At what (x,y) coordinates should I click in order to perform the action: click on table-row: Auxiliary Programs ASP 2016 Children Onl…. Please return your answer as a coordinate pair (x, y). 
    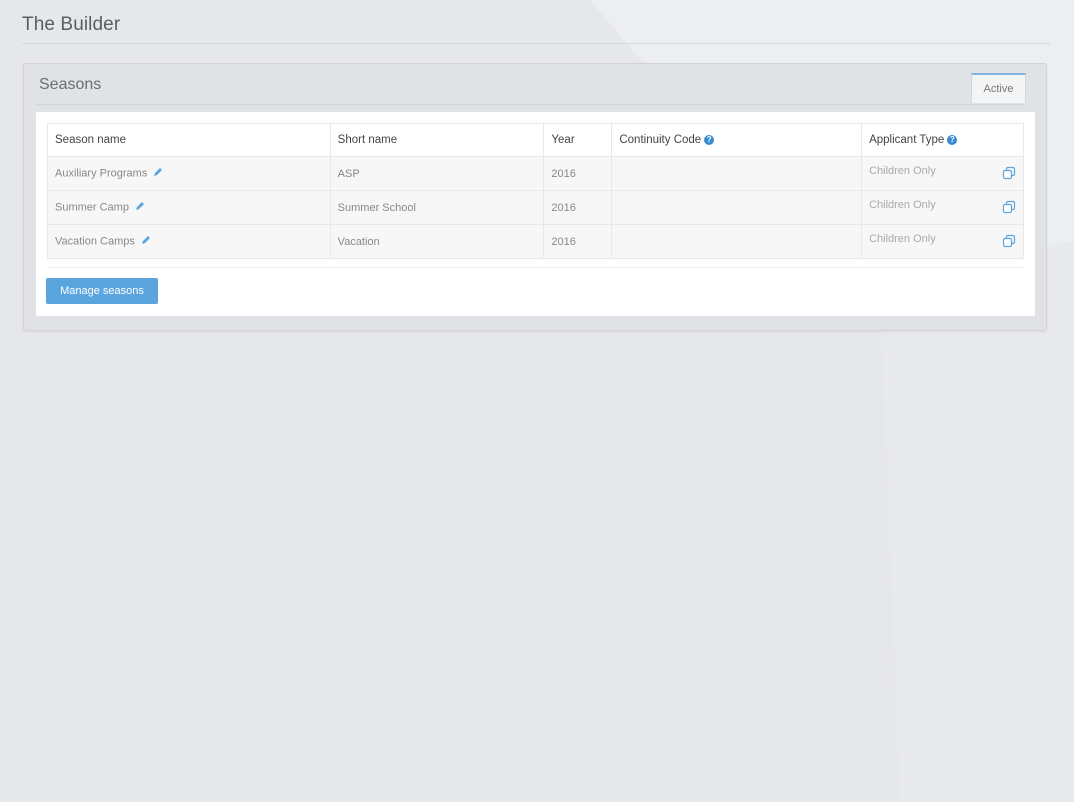
    Looking at the image, I should click on (535, 173).